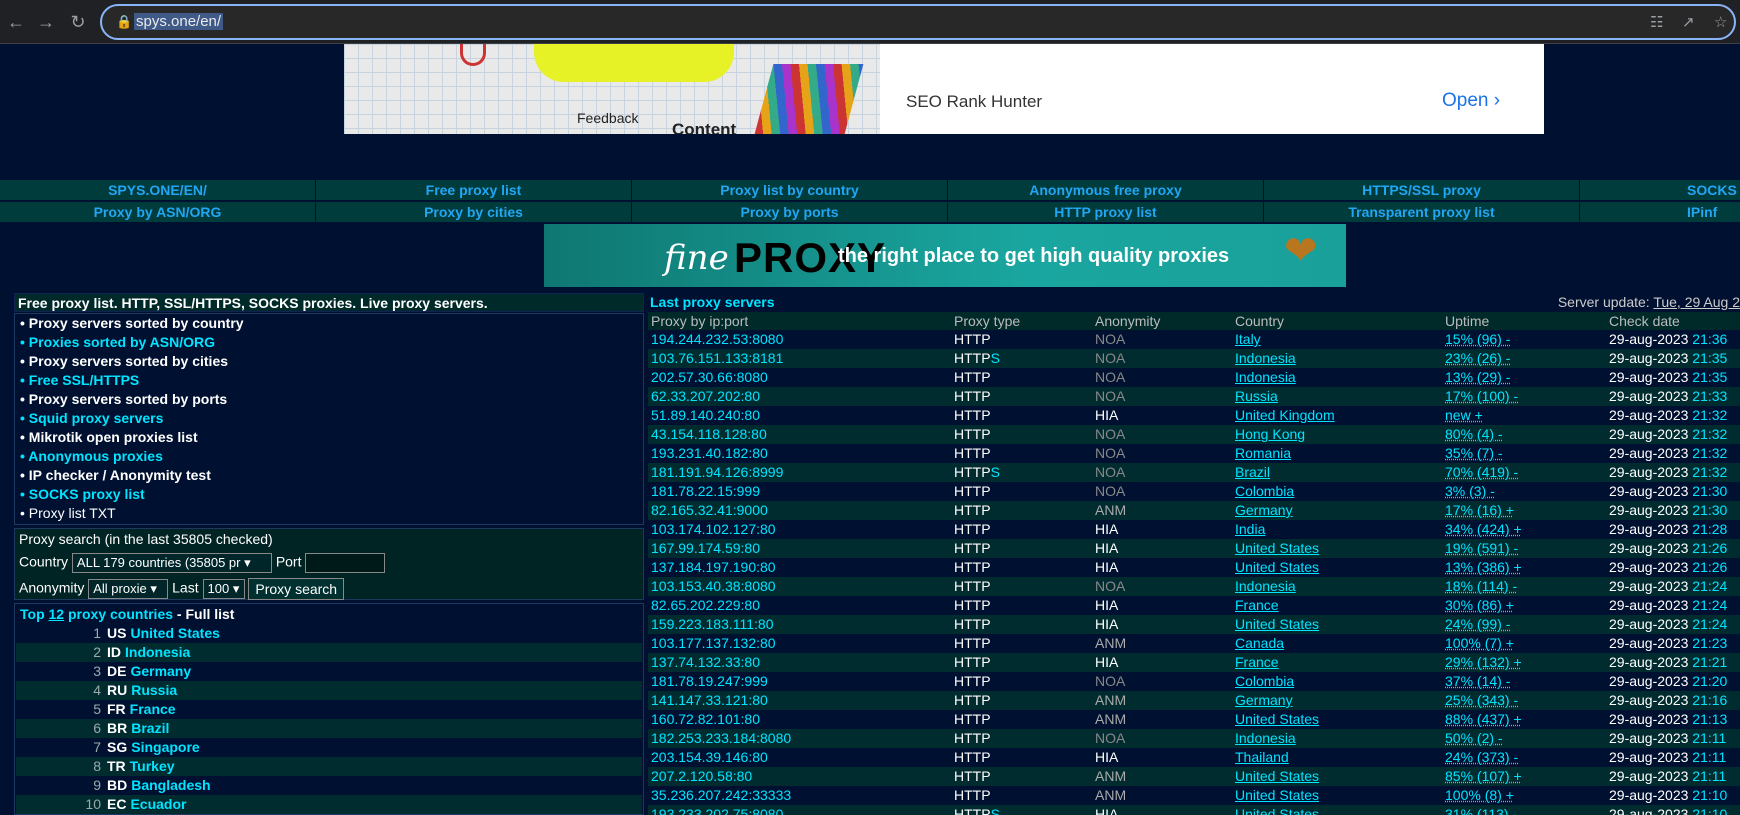  I want to click on proxy-ip-port: 82.65.202.229:80, so click(799, 605).